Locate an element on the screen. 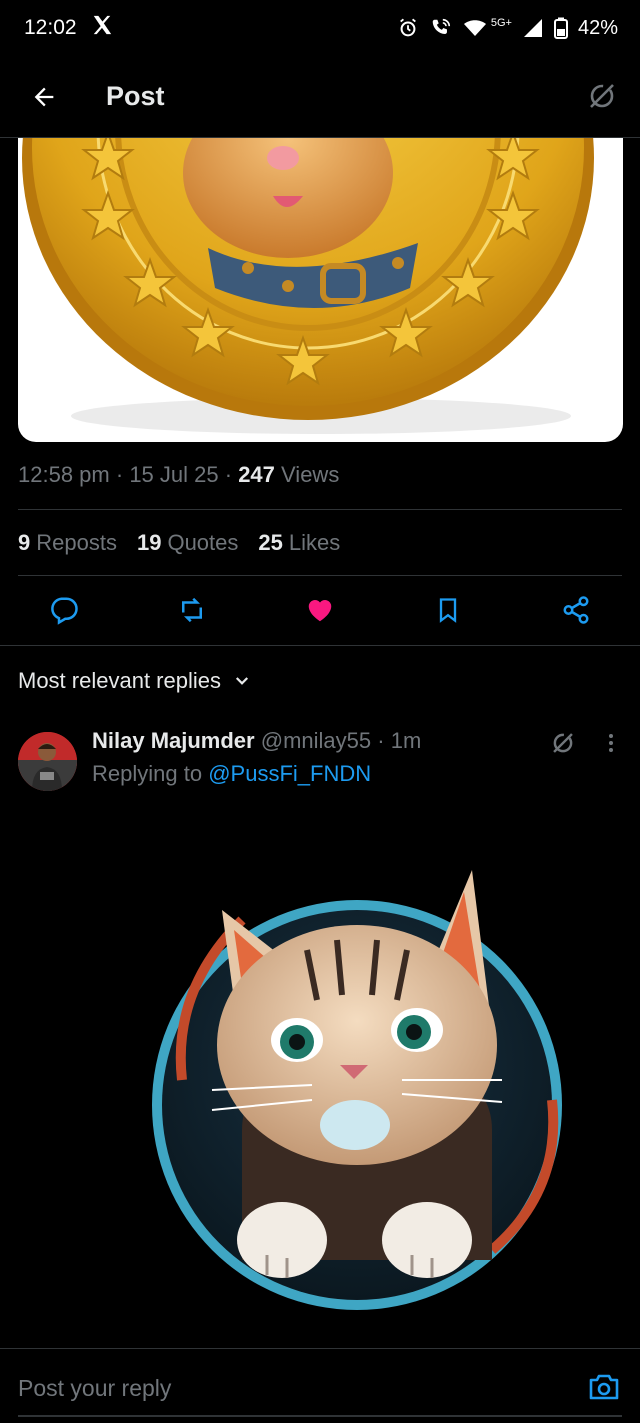 The image size is (640, 1423). repost-icon is located at coordinates (192, 610).